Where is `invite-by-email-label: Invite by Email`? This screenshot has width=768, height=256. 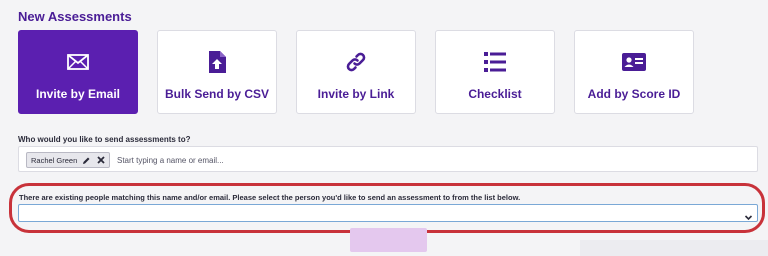 invite-by-email-label: Invite by Email is located at coordinates (78, 94).